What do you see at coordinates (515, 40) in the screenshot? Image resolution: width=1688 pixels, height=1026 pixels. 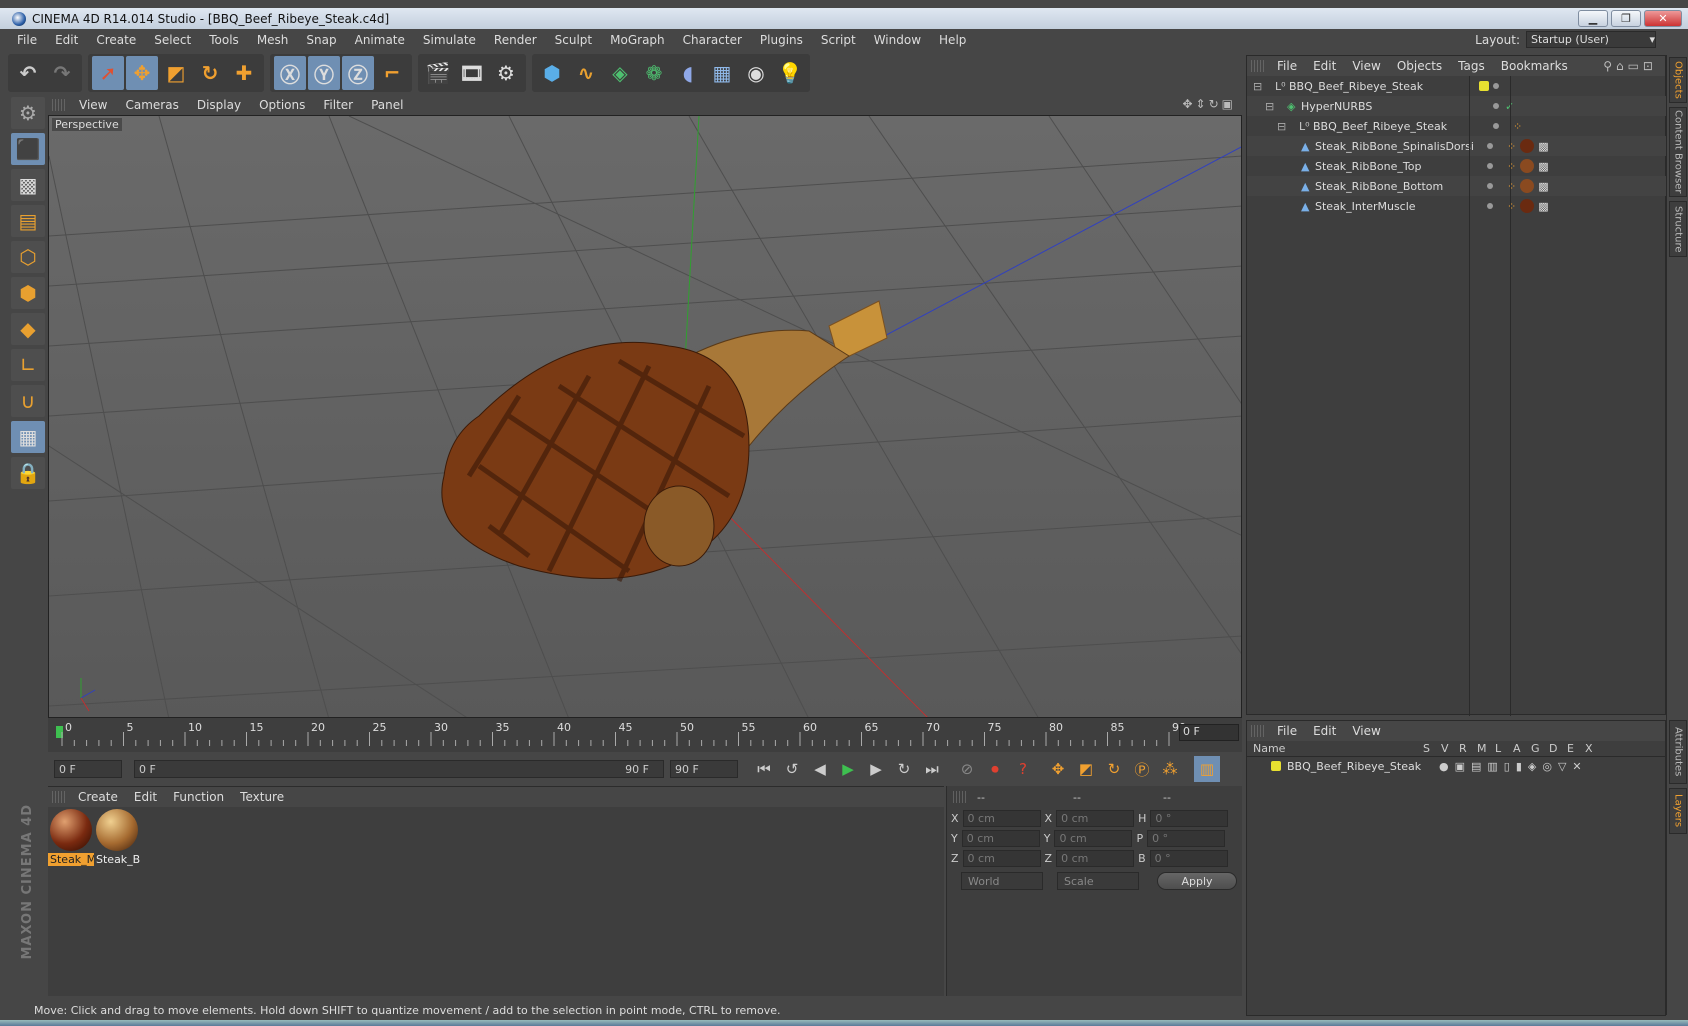 I see `menu-render: Render` at bounding box center [515, 40].